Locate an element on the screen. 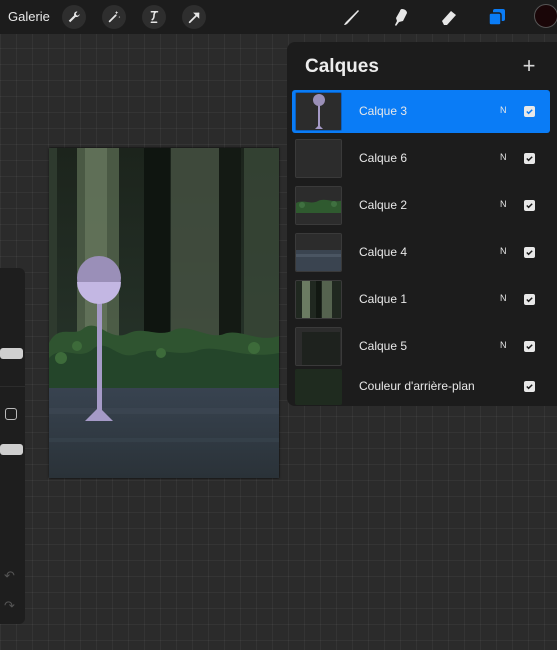 This screenshot has height=650, width=557. background-color-layer: Couleur d'arrière-plan is located at coordinates (421, 387).